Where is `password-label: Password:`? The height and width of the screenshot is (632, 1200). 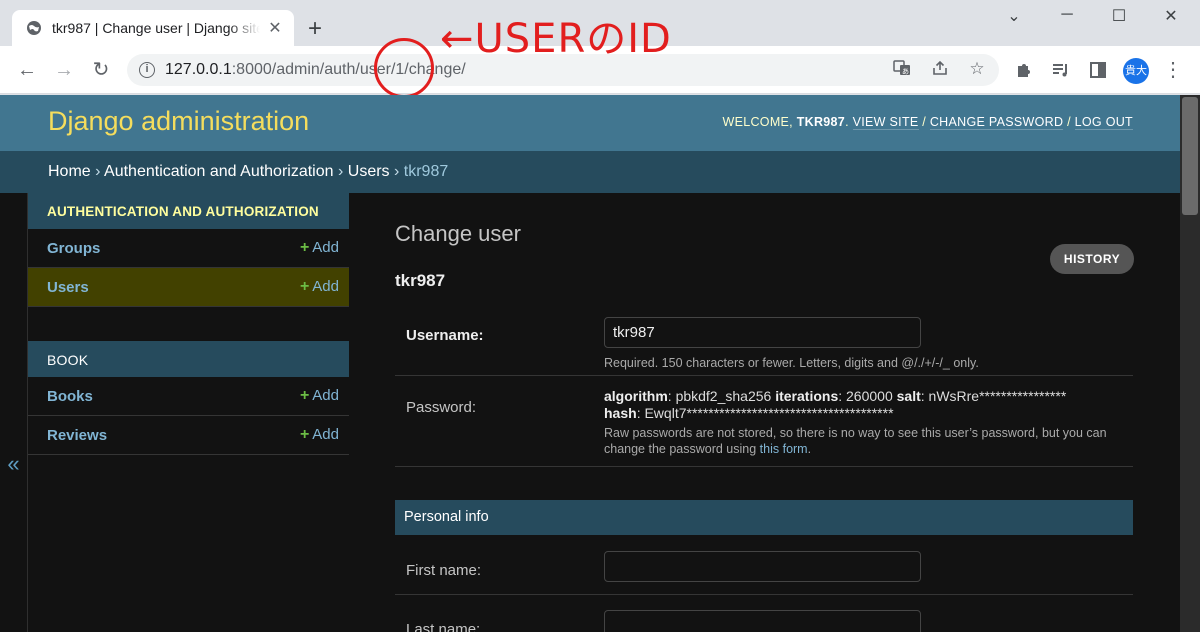 password-label: Password: is located at coordinates (441, 407).